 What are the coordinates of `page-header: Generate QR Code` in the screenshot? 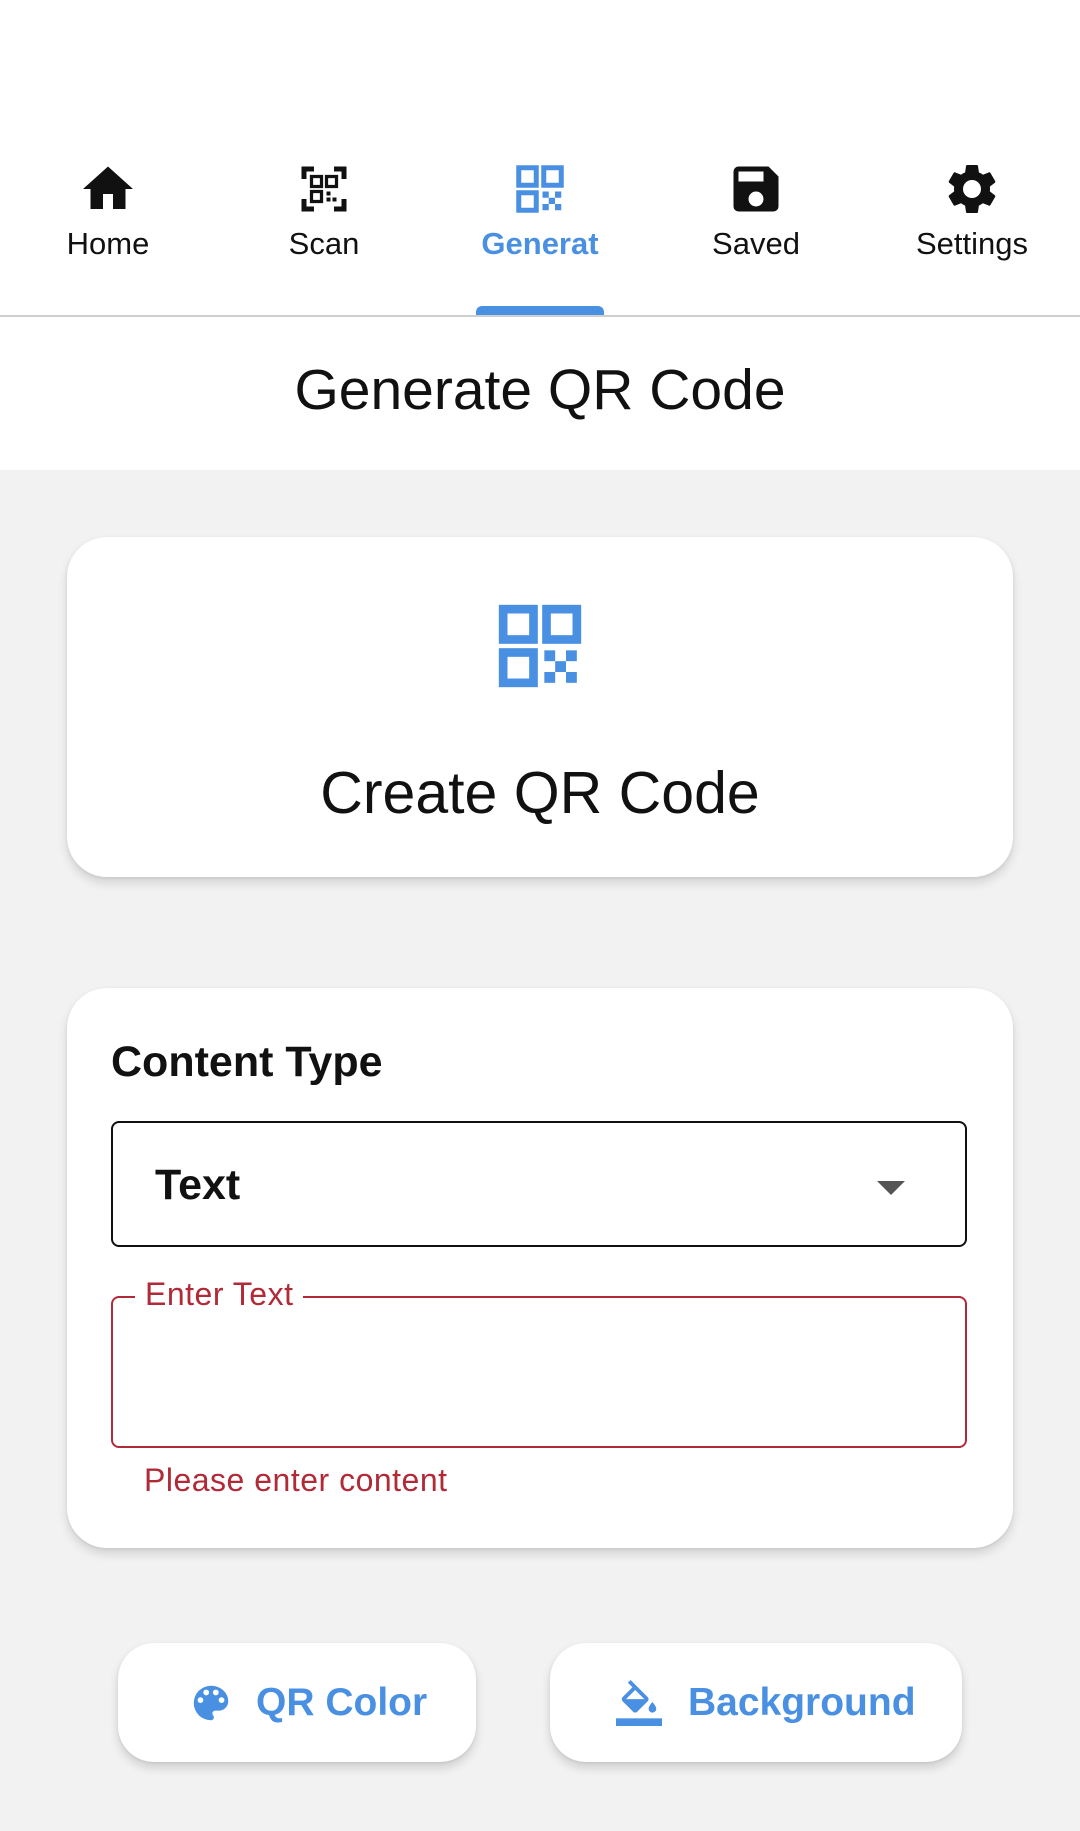 It's located at (540, 393).